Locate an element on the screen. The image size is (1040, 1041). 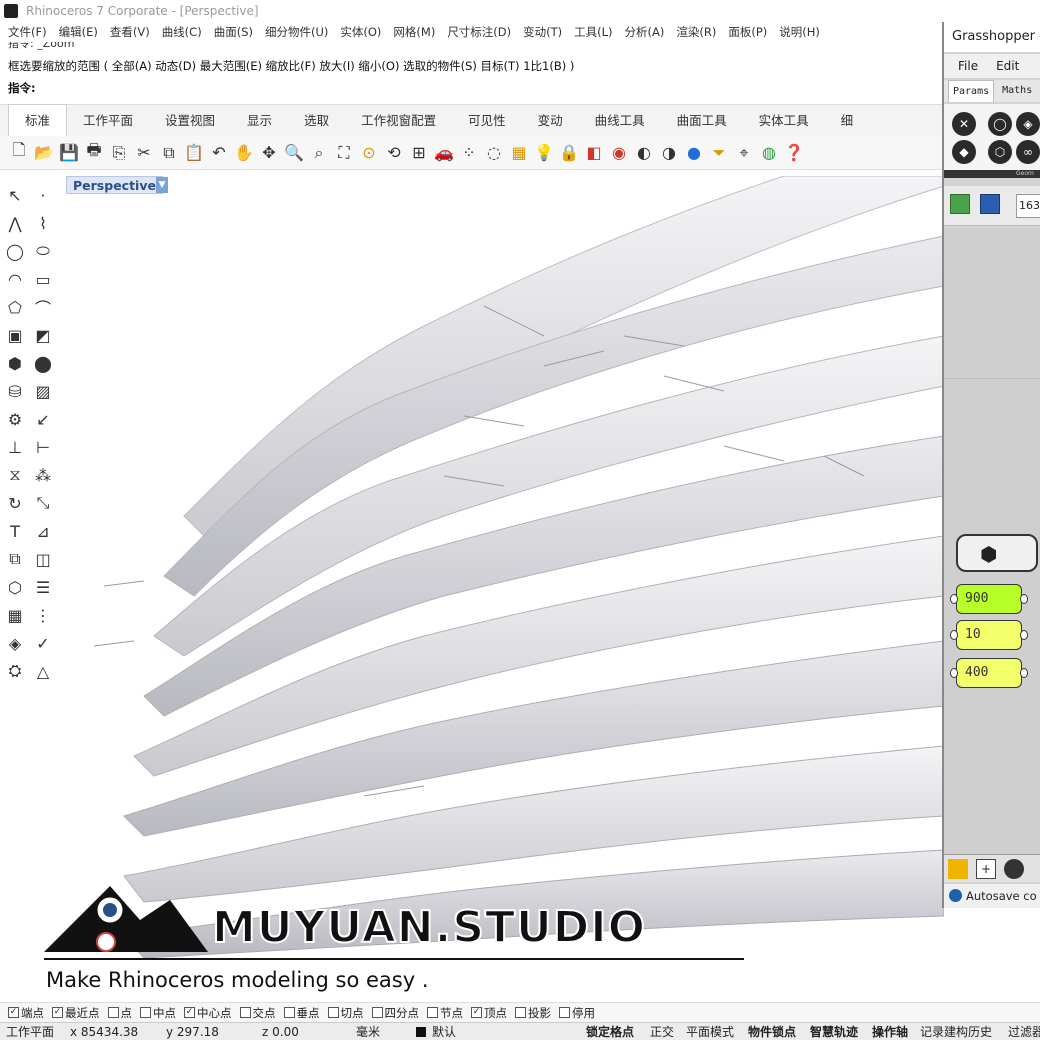
open-icon: 📂 is located at coordinates (44, 153).